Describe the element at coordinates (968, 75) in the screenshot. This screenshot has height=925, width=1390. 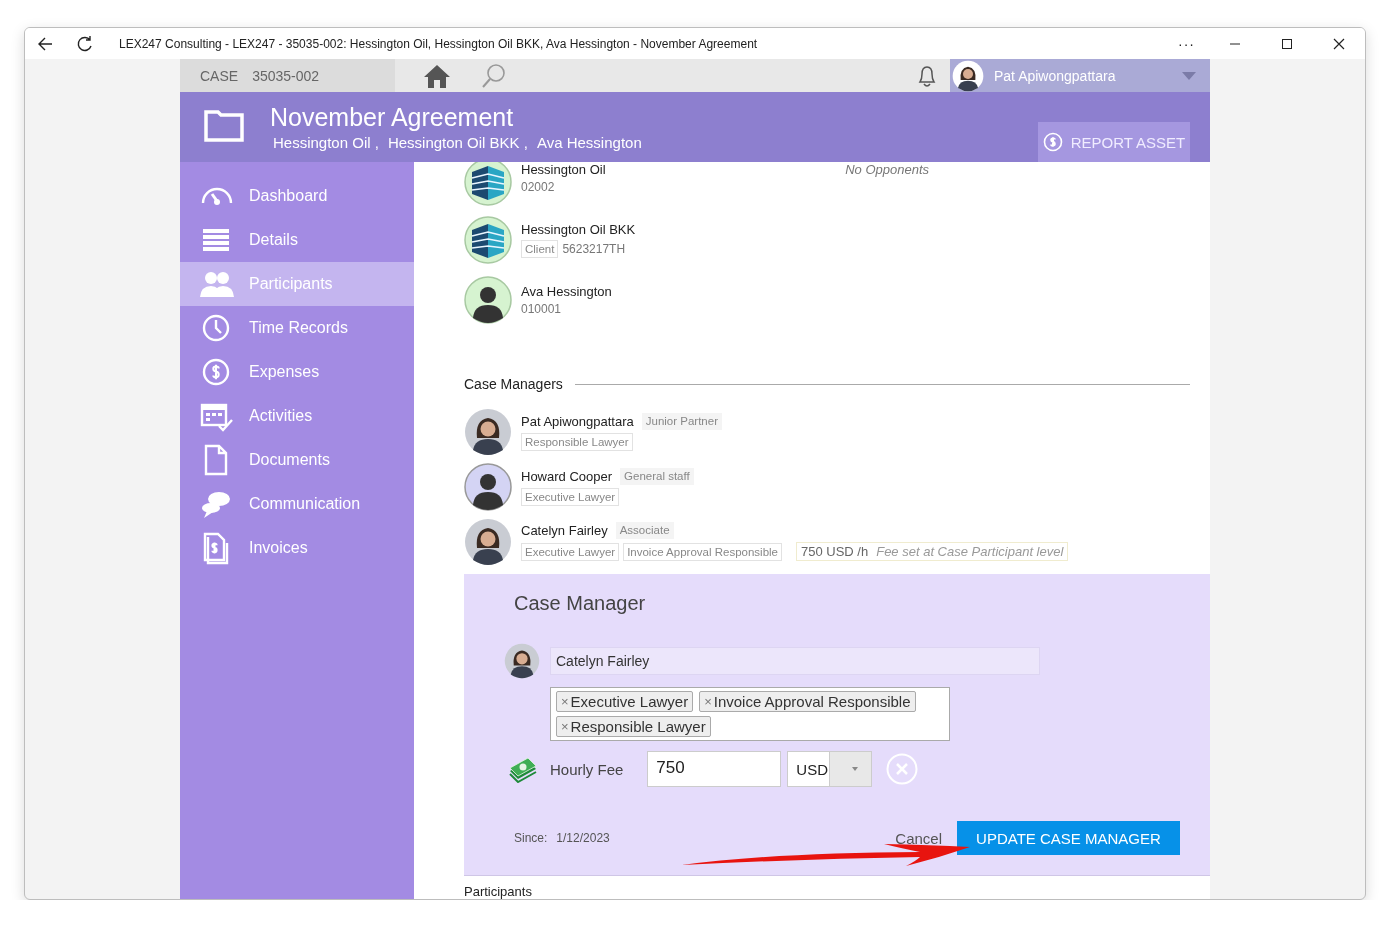
I see `user-avatar` at that location.